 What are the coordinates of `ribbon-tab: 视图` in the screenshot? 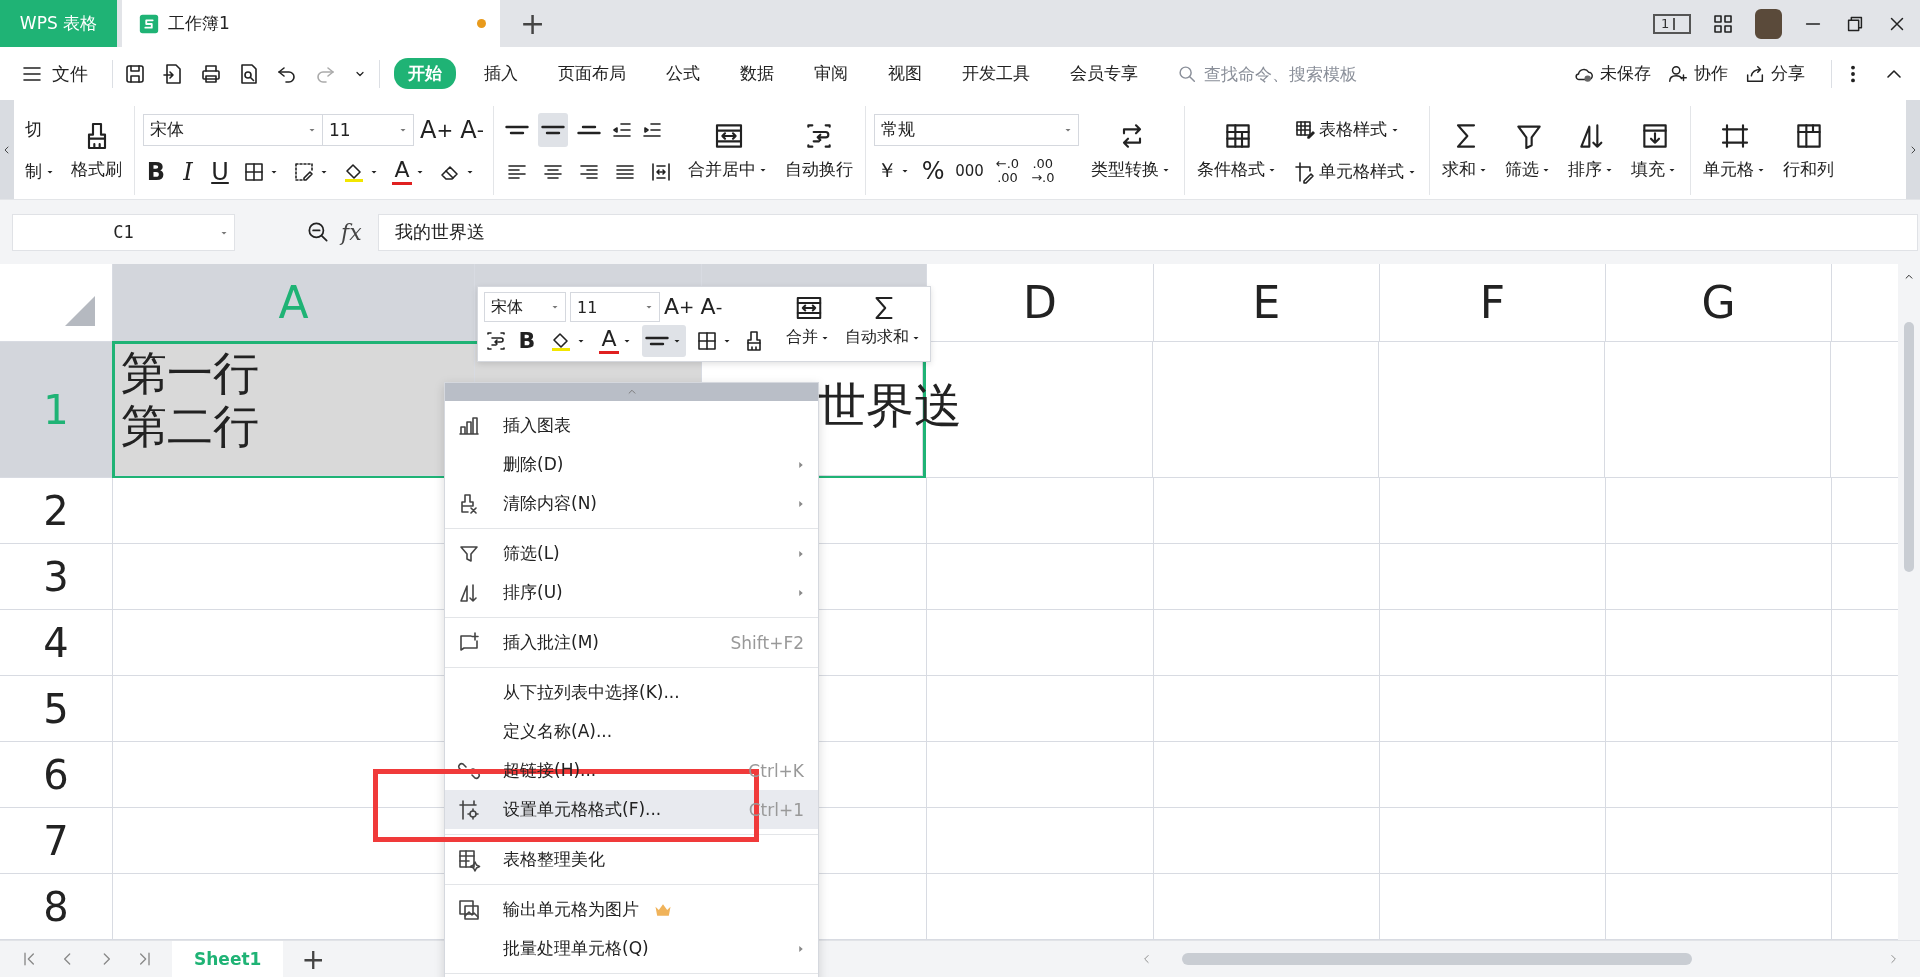 It's located at (905, 73).